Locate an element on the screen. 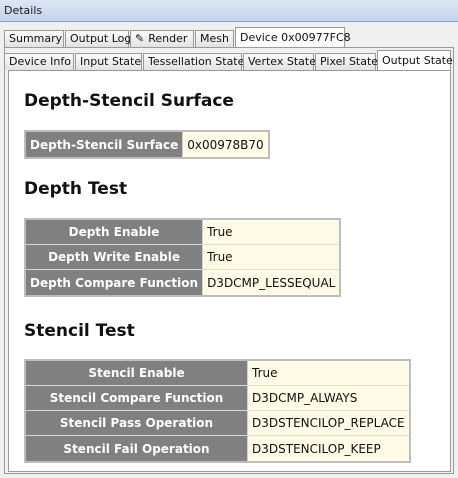 The height and width of the screenshot is (478, 458). tab-summary: Summary is located at coordinates (34, 38).